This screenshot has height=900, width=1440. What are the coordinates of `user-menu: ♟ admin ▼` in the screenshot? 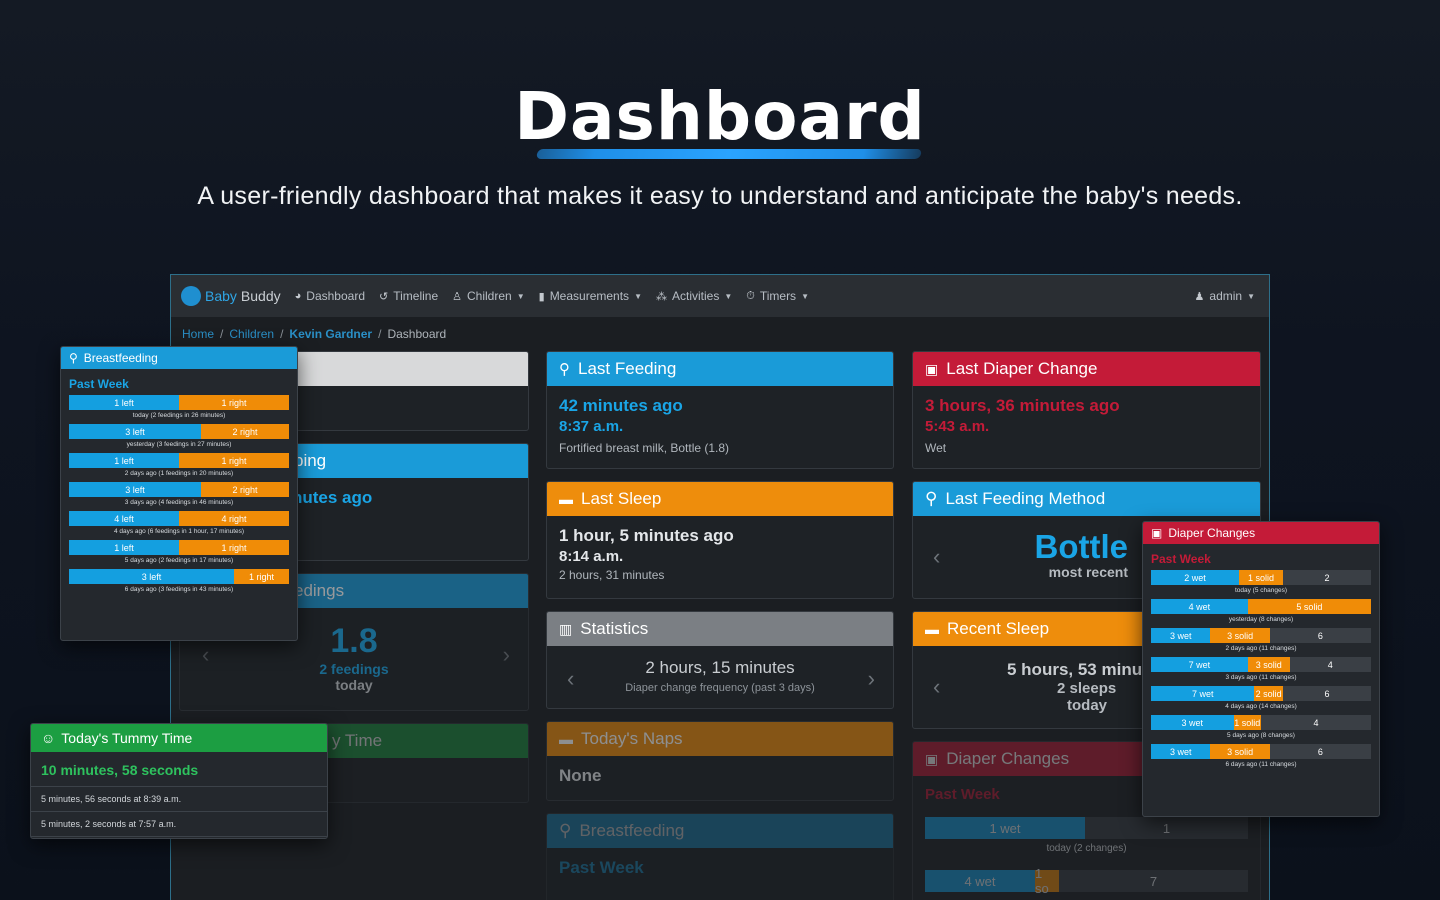 It's located at (1225, 296).